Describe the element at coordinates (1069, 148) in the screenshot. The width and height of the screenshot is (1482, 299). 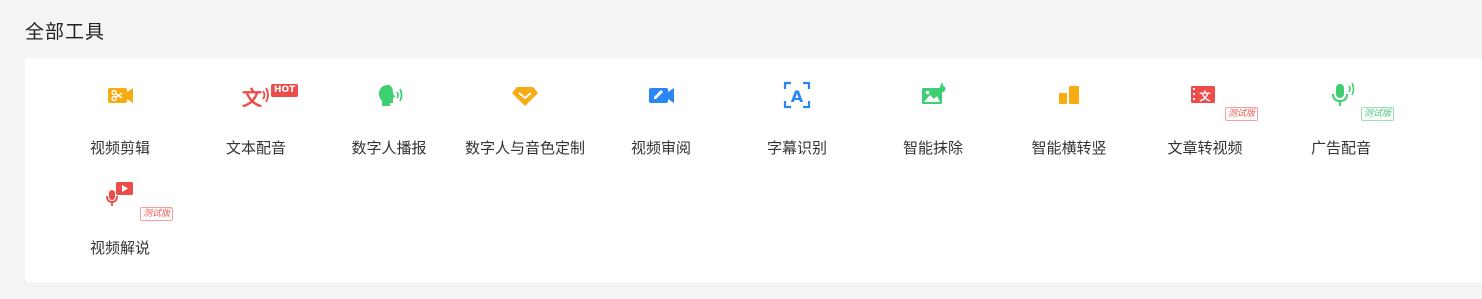
I see `tool-label: 智能横转竖` at that location.